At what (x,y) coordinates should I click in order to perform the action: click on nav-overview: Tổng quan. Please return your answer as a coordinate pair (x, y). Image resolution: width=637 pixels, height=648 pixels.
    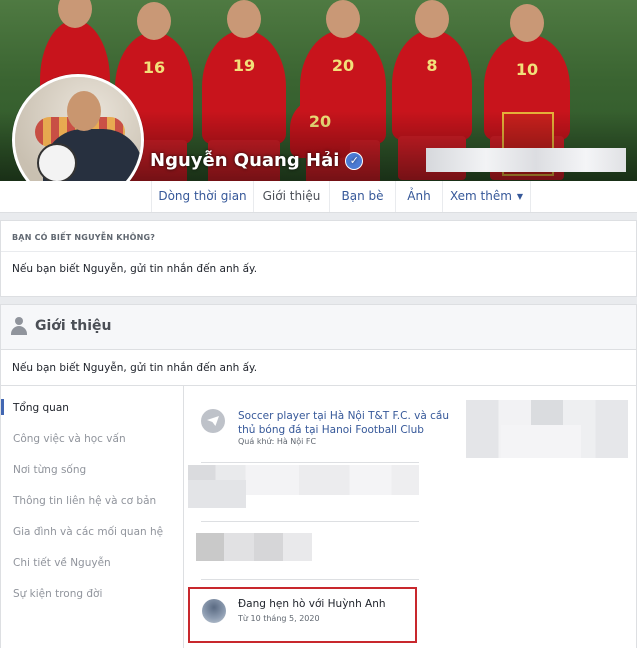
    Looking at the image, I should click on (41, 408).